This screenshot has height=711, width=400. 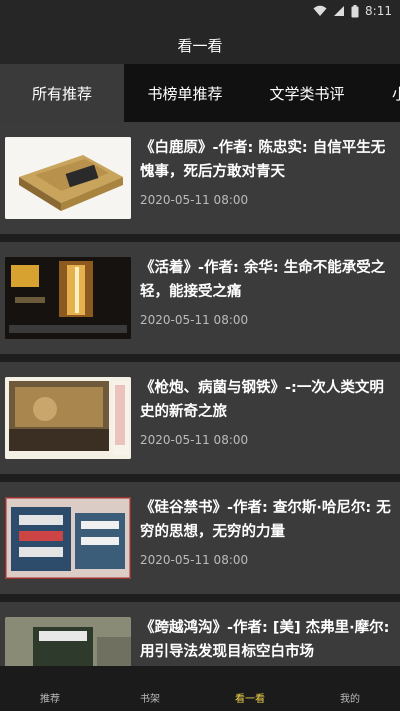 What do you see at coordinates (250, 699) in the screenshot?
I see `nav-label: 看一看` at bounding box center [250, 699].